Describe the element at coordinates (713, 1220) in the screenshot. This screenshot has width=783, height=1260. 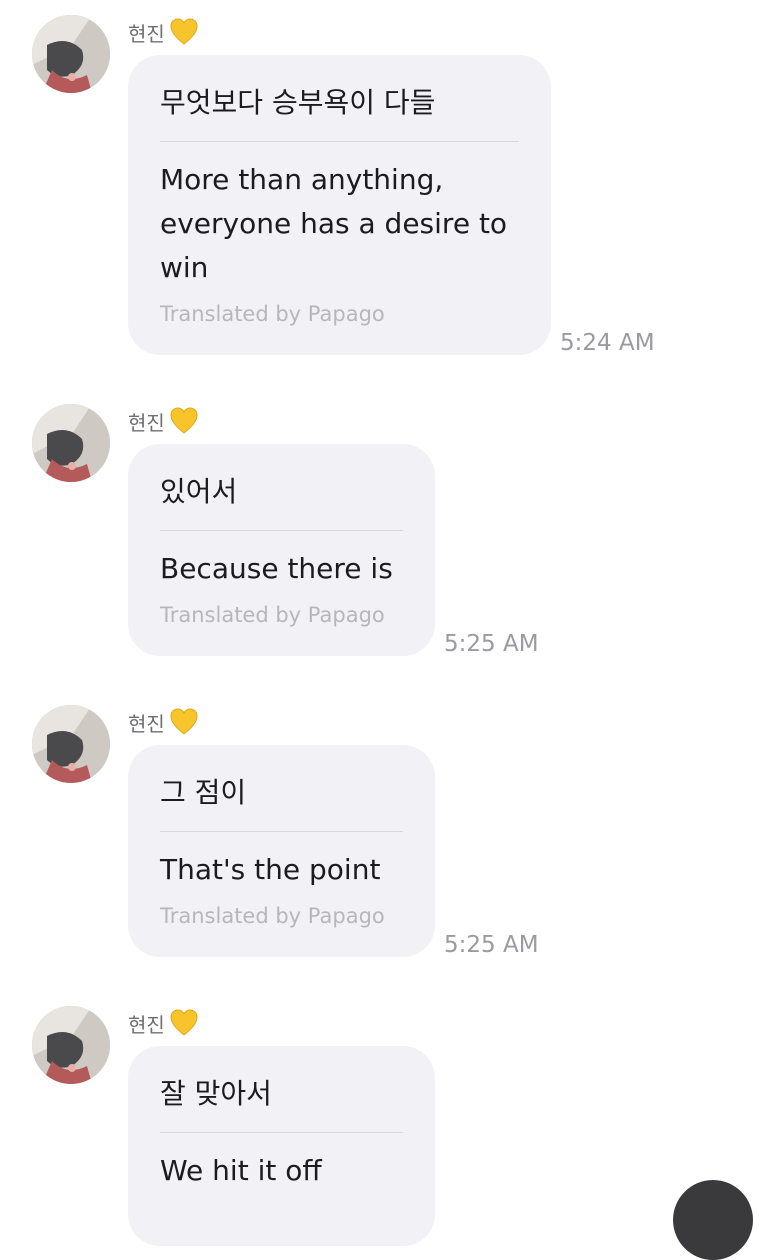
I see `scroll-down-button` at that location.